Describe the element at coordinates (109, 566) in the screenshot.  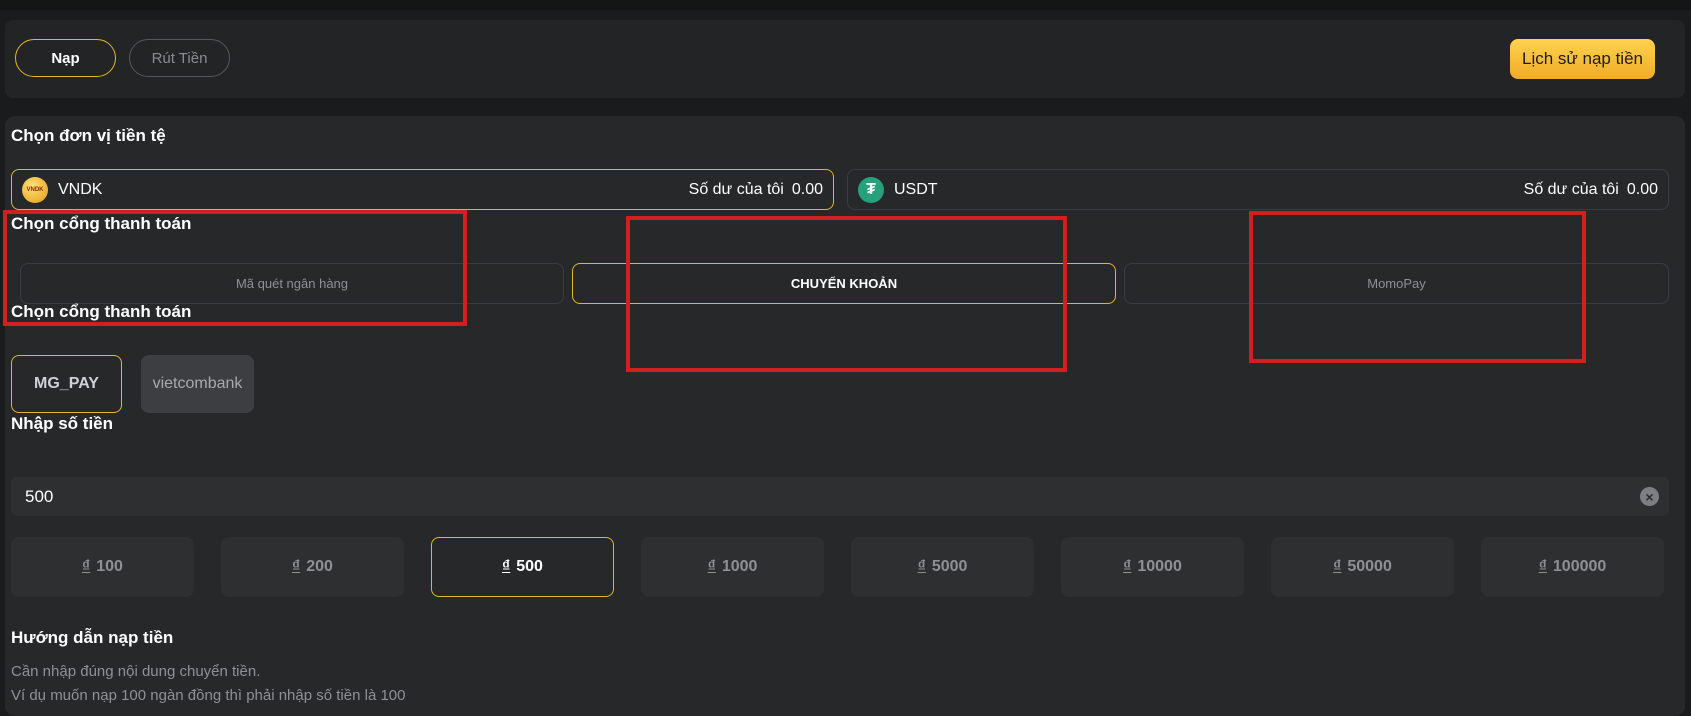
I see `preset-value: 100` at that location.